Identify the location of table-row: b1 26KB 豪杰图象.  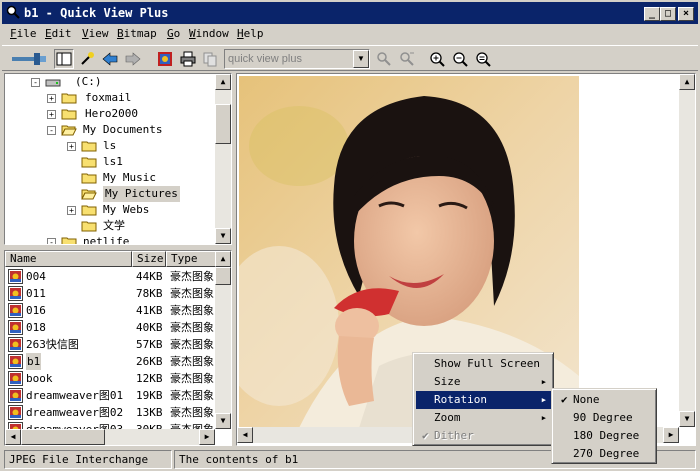
(111, 361).